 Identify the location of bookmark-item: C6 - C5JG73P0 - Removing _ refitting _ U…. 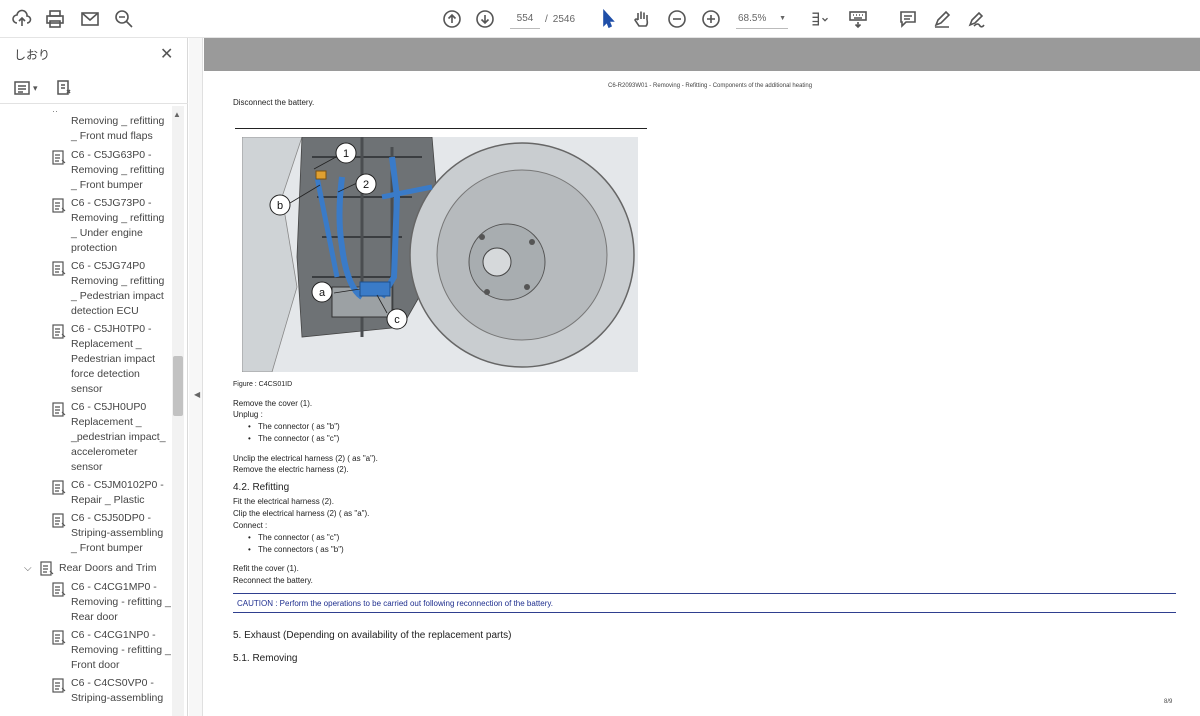
(86, 226).